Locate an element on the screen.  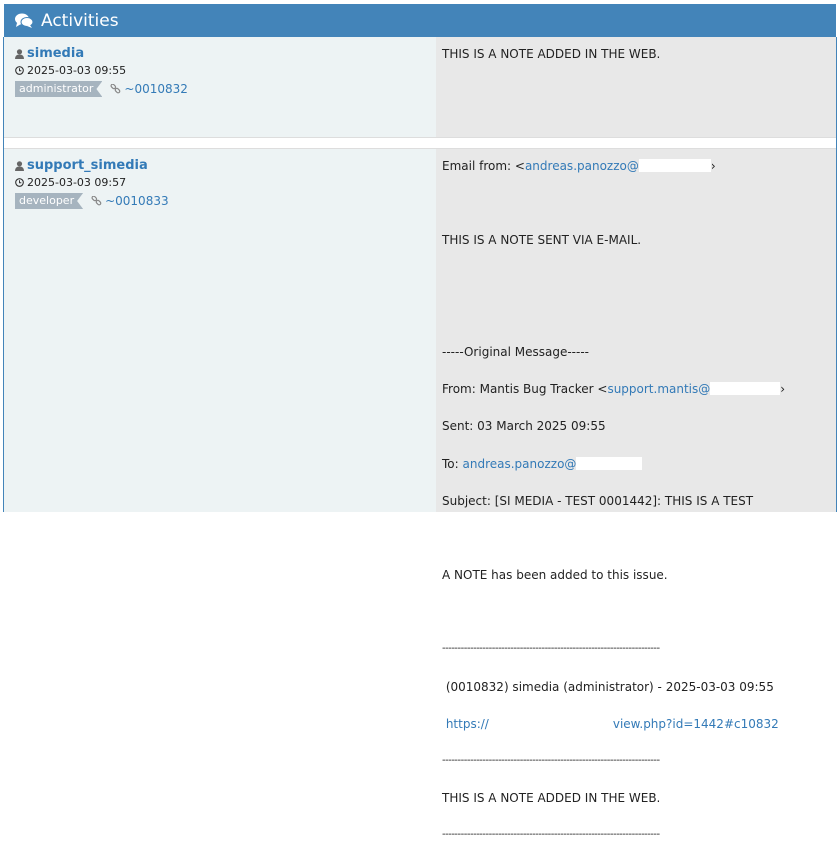
role-badge: developer is located at coordinates (49, 201).